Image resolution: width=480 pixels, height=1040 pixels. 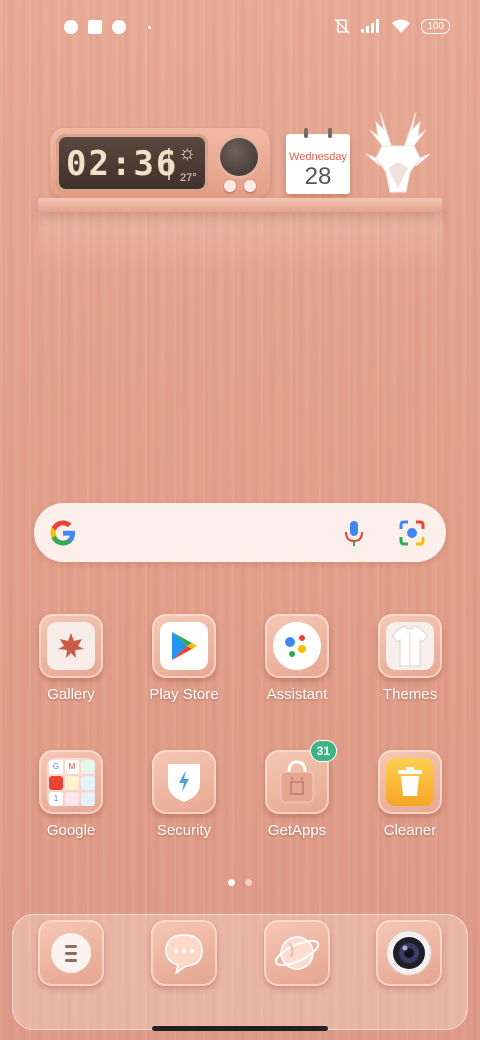 I want to click on app-cleaner: Cleaner, so click(x=410, y=794).